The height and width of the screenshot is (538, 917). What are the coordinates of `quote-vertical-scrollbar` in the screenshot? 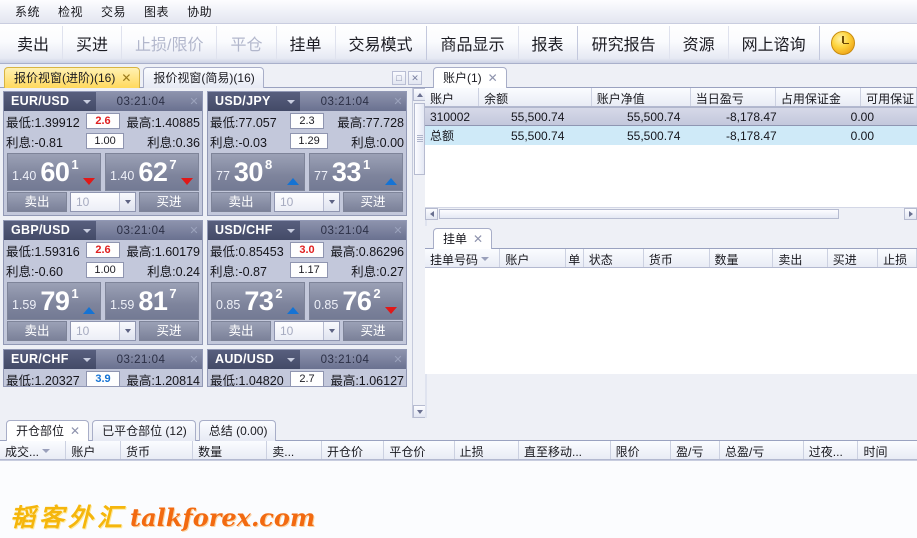 It's located at (418, 253).